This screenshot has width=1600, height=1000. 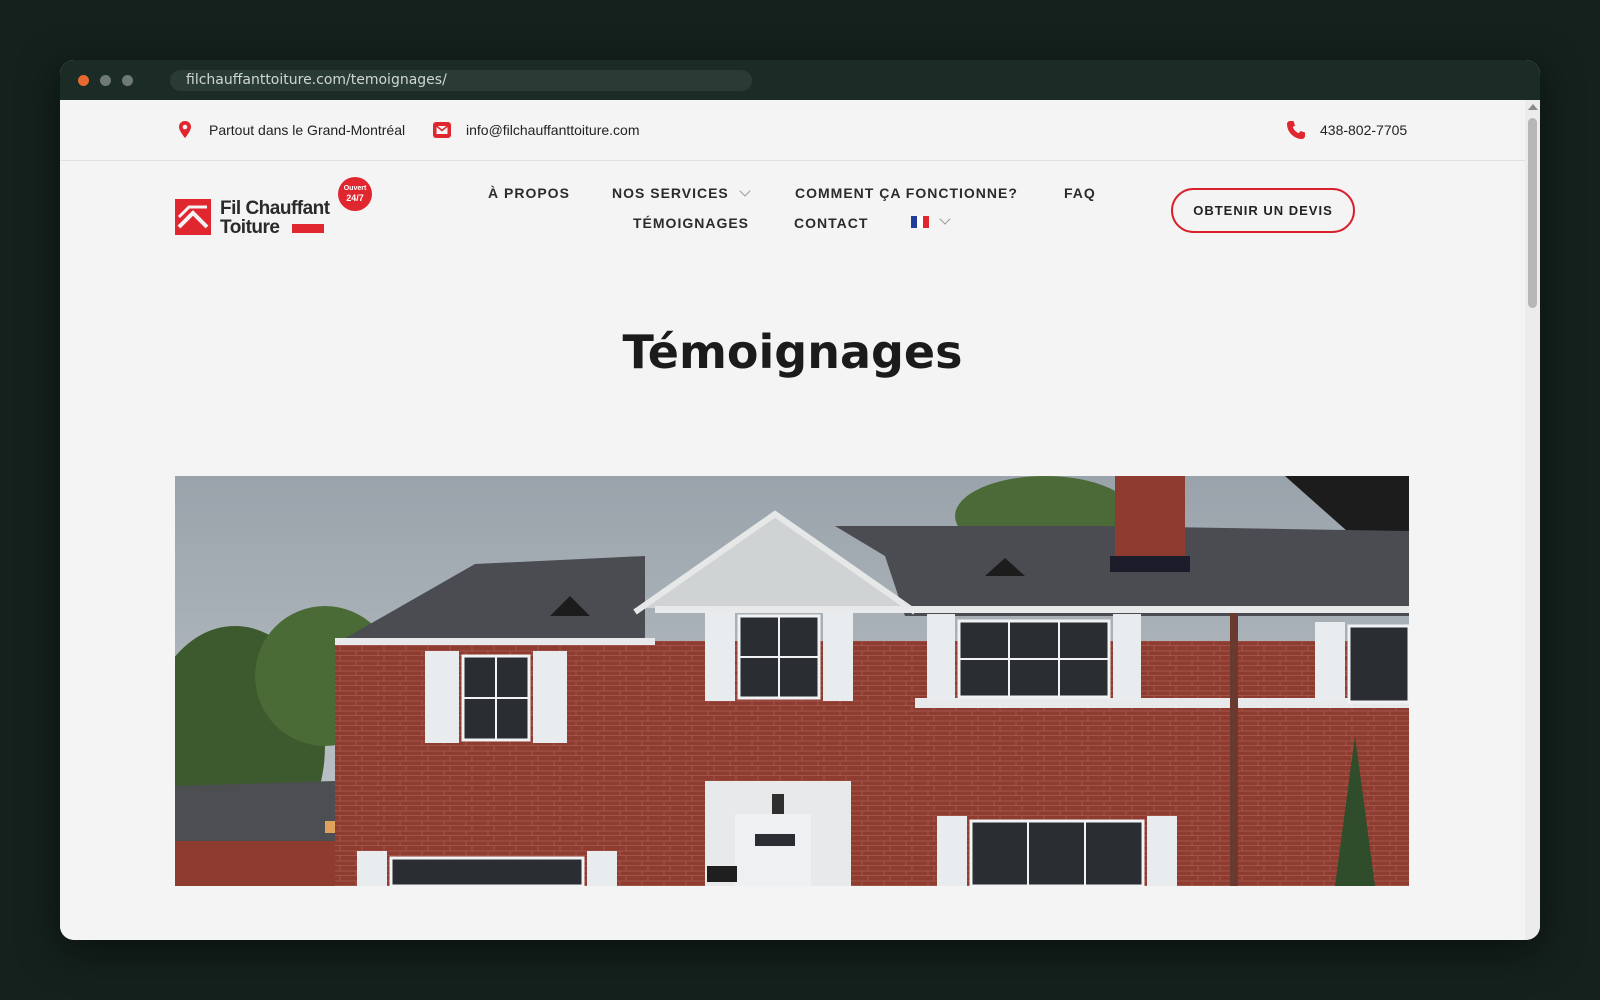 I want to click on nav-item-nos-services: NOS SERVICES, so click(x=681, y=192).